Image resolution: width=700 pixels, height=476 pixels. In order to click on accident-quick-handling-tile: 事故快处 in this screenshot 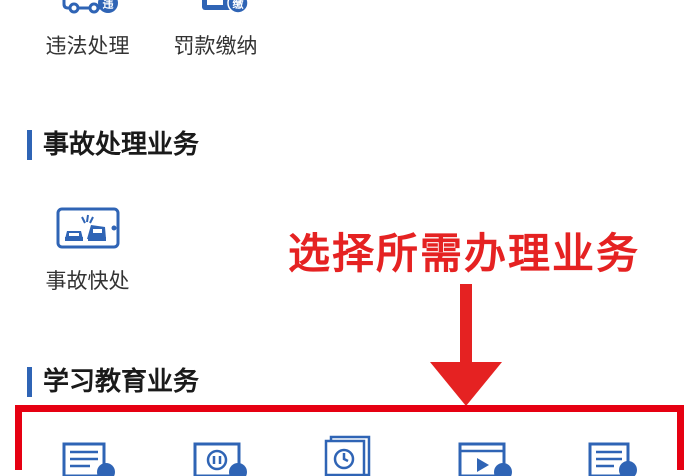, I will do `click(87, 250)`.